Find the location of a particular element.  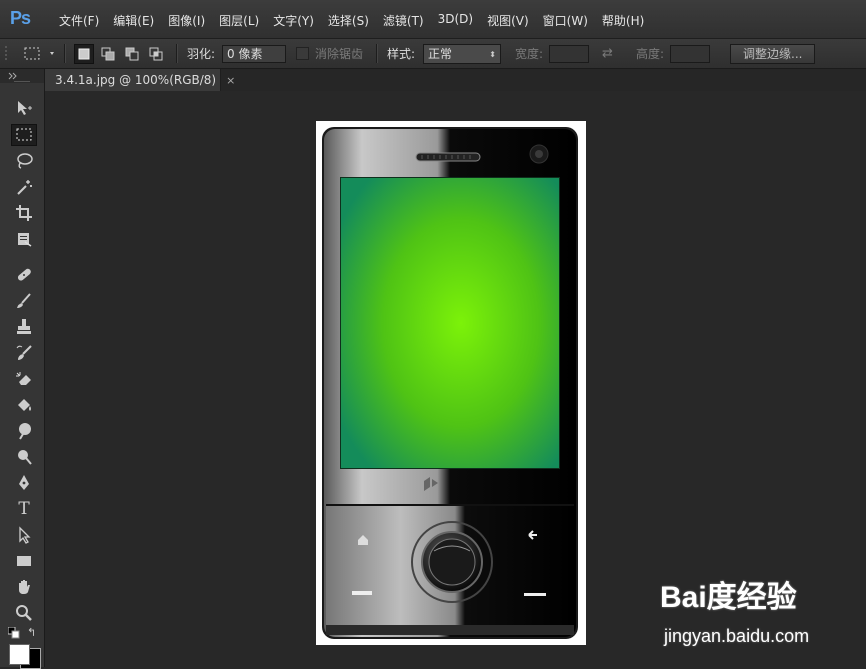

pen-tool is located at coordinates (24, 483).